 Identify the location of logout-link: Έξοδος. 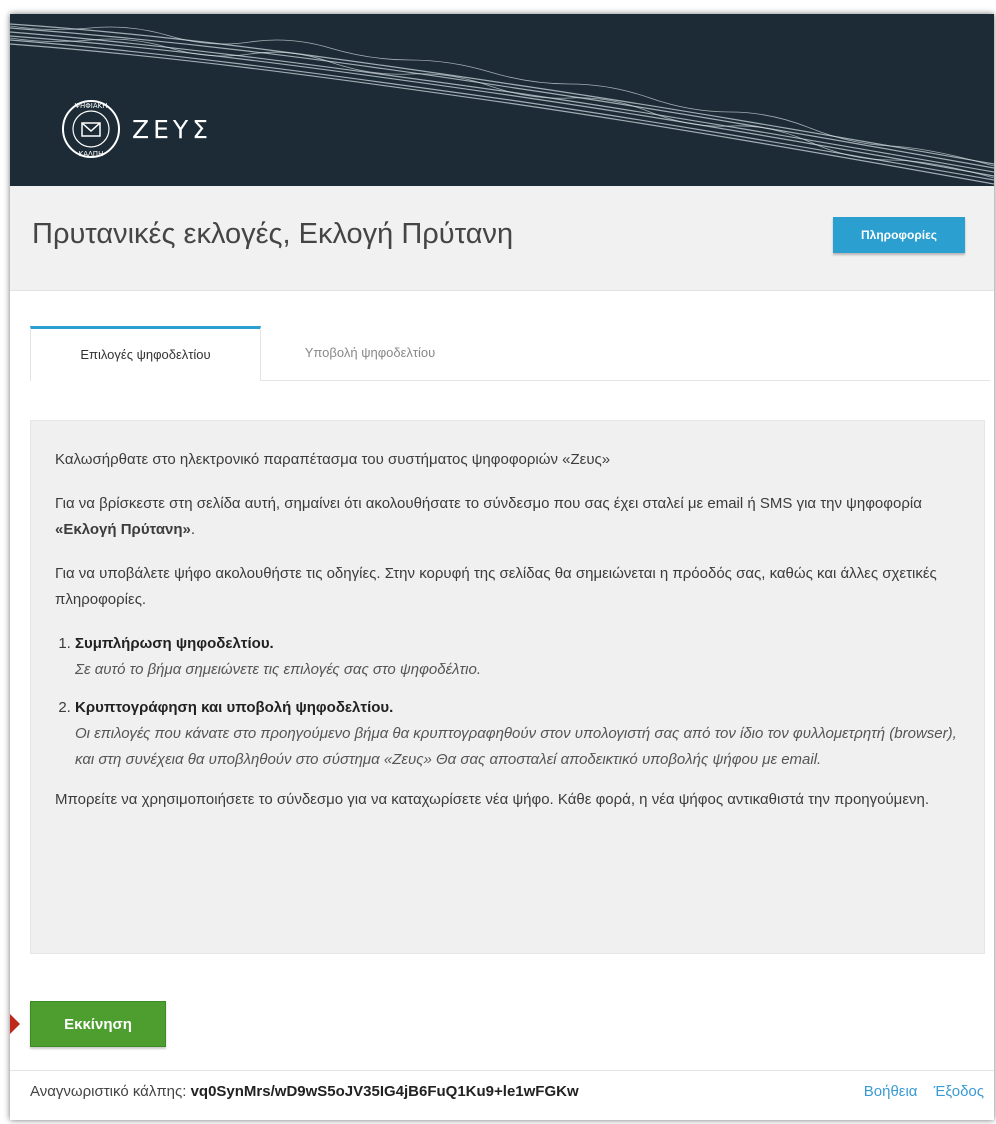
(959, 1091).